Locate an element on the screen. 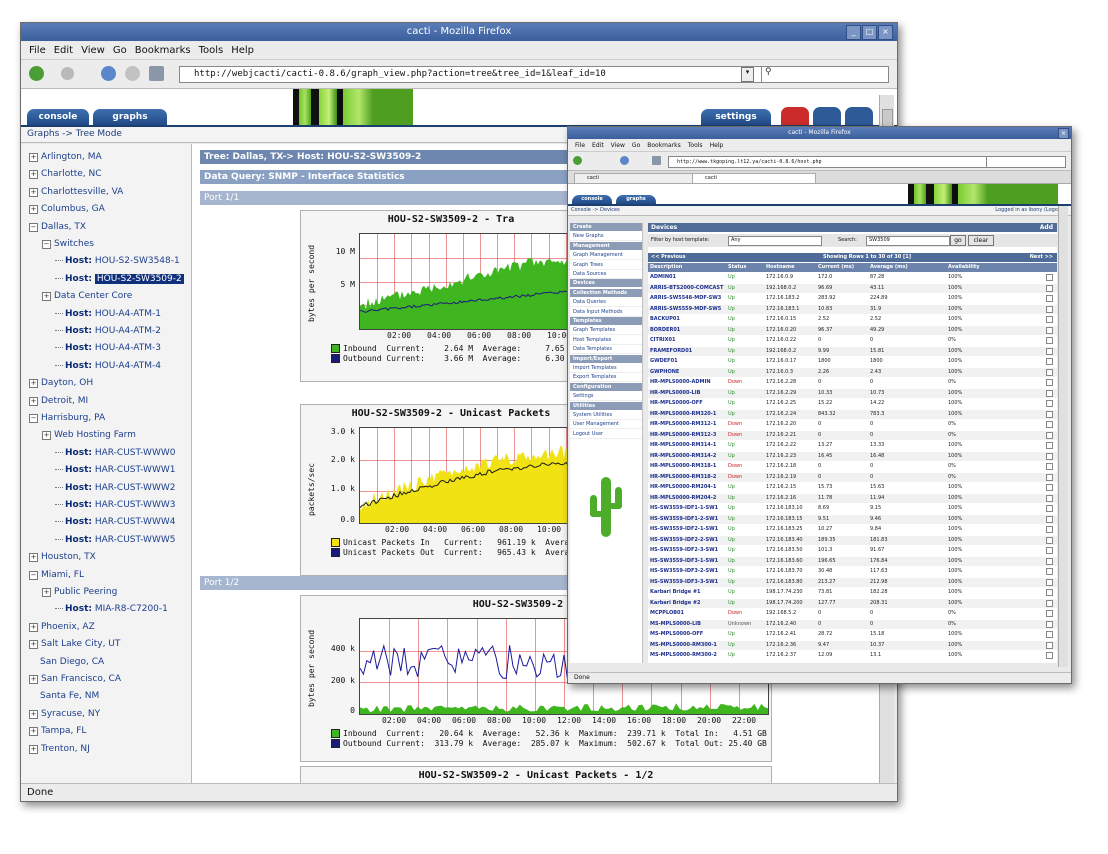 This screenshot has width=1108, height=854. device-link: HR-MPLS0000-ADMIN is located at coordinates (688, 382).